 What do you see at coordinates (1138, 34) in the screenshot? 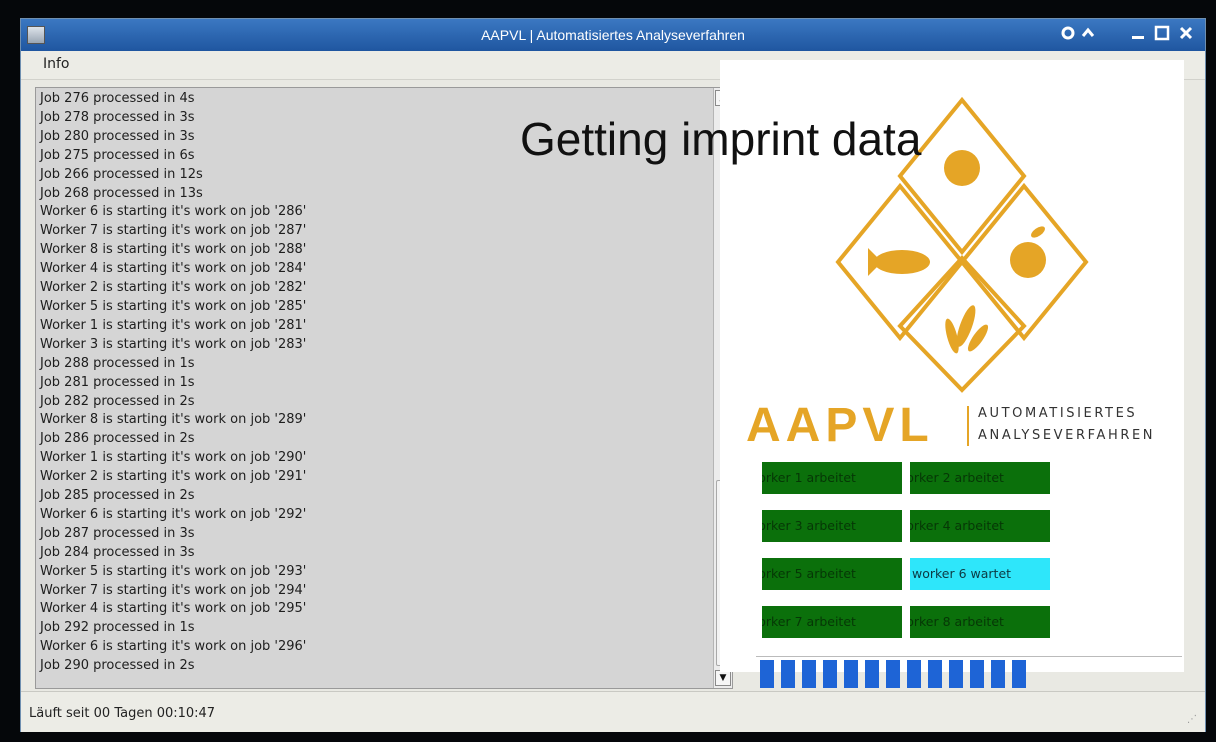
I see `minimize-icon` at bounding box center [1138, 34].